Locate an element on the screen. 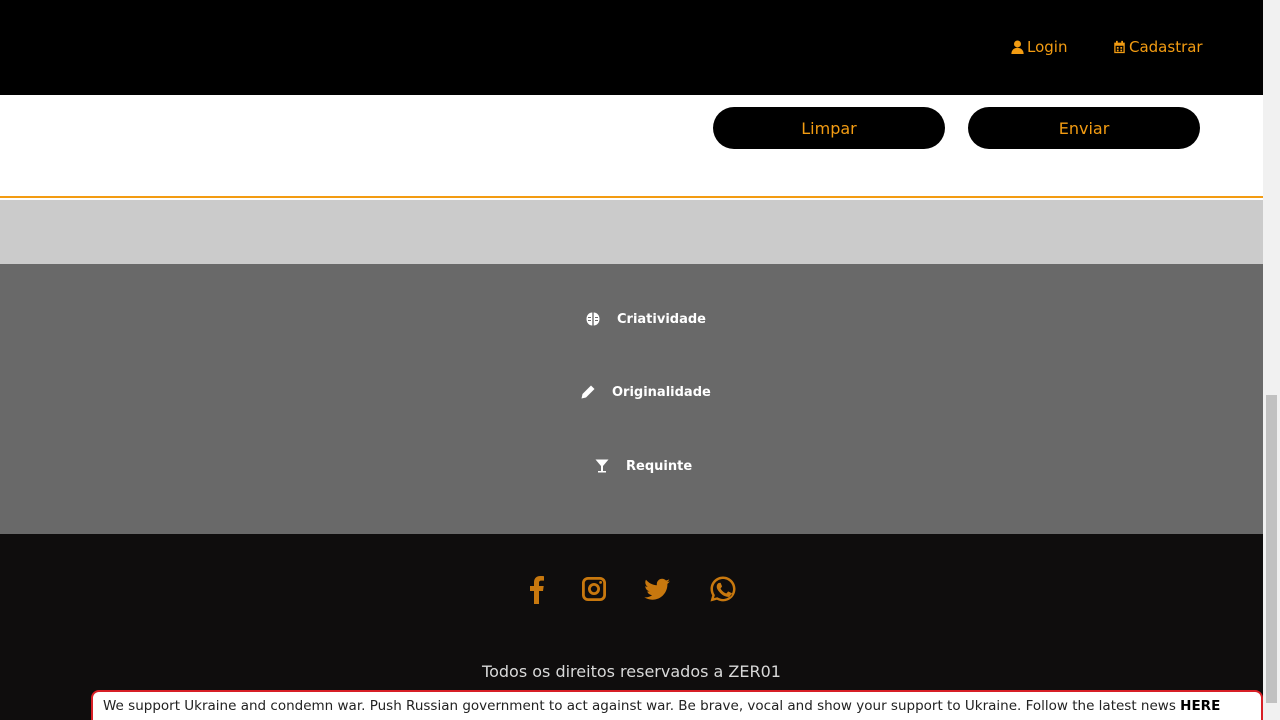 The width and height of the screenshot is (1280, 720). brain-icon is located at coordinates (593, 319).